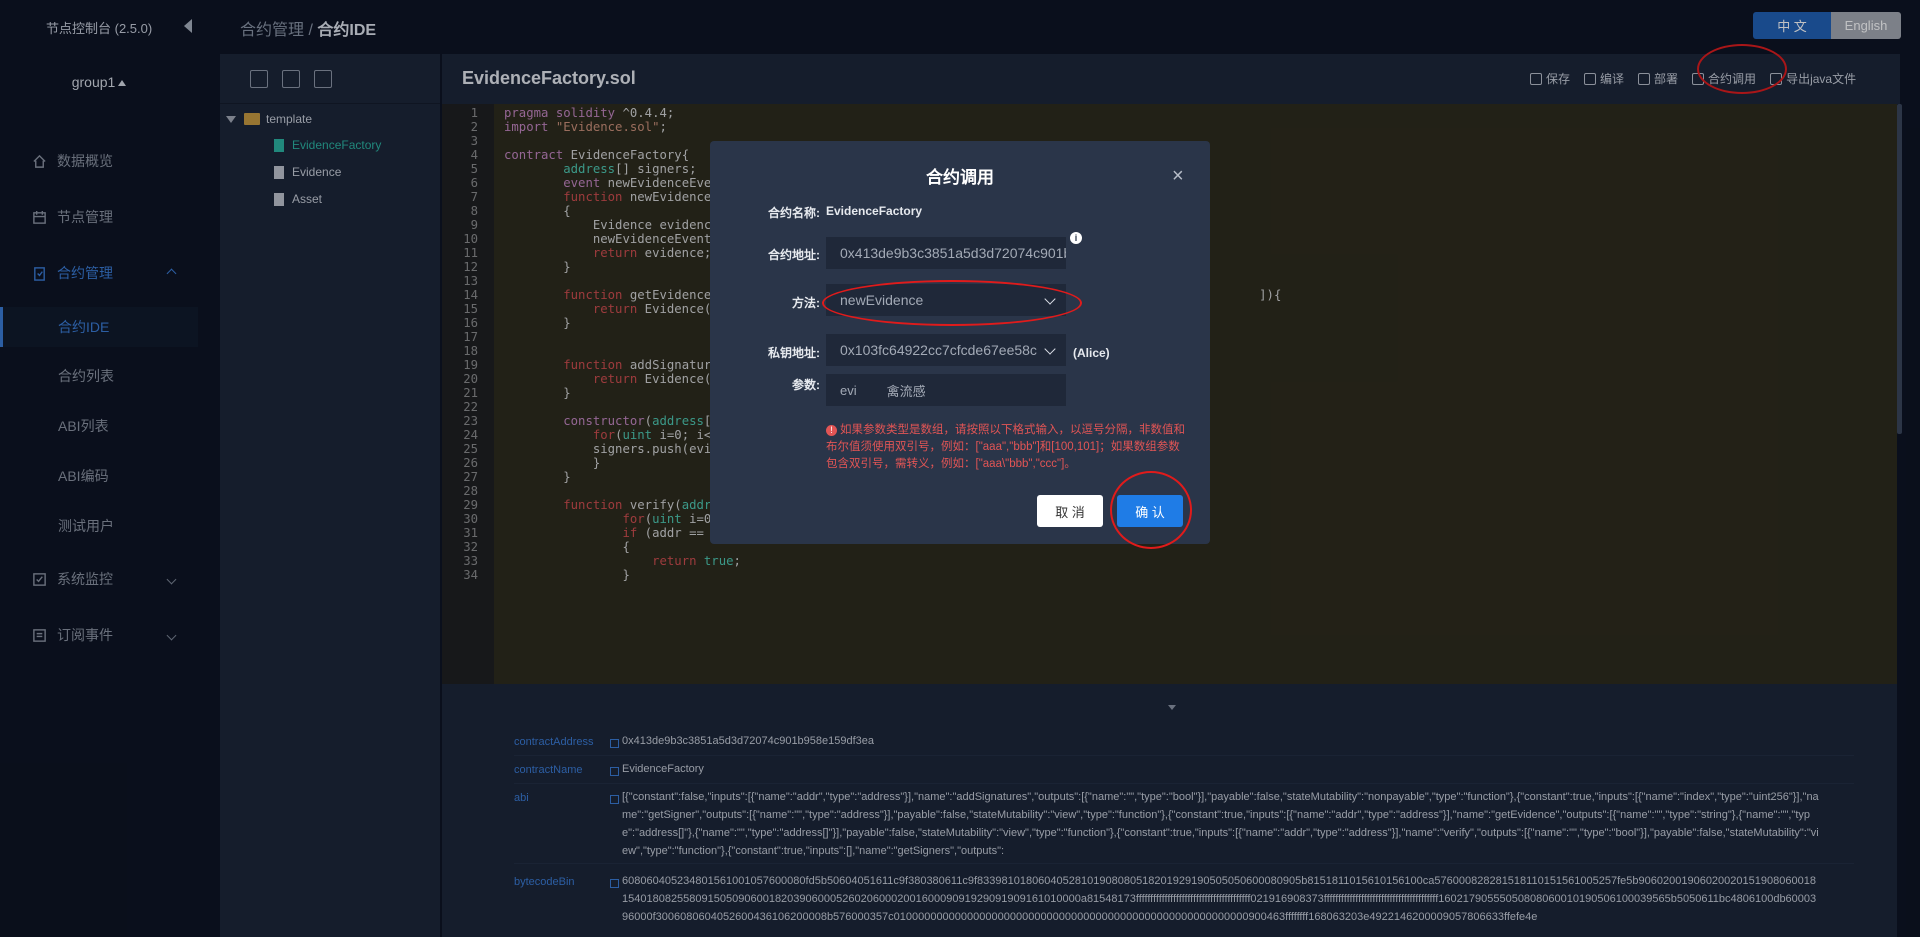  What do you see at coordinates (946, 390) in the screenshot?
I see `params-input: evi 禽流感` at bounding box center [946, 390].